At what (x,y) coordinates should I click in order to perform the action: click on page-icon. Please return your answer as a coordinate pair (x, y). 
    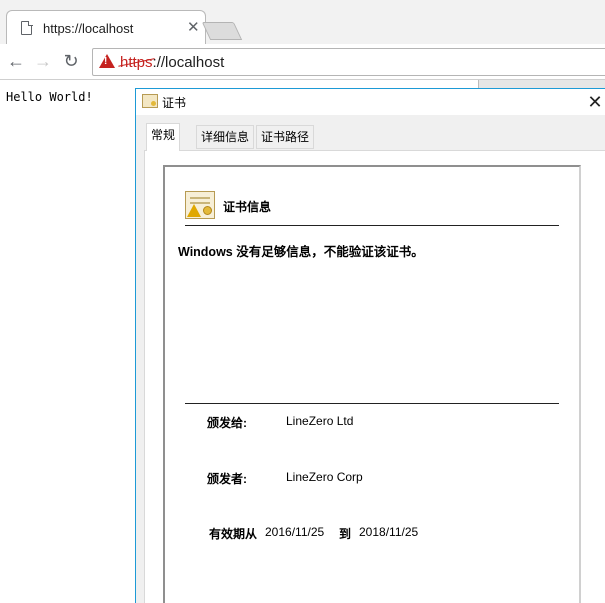
    Looking at the image, I should click on (27, 27).